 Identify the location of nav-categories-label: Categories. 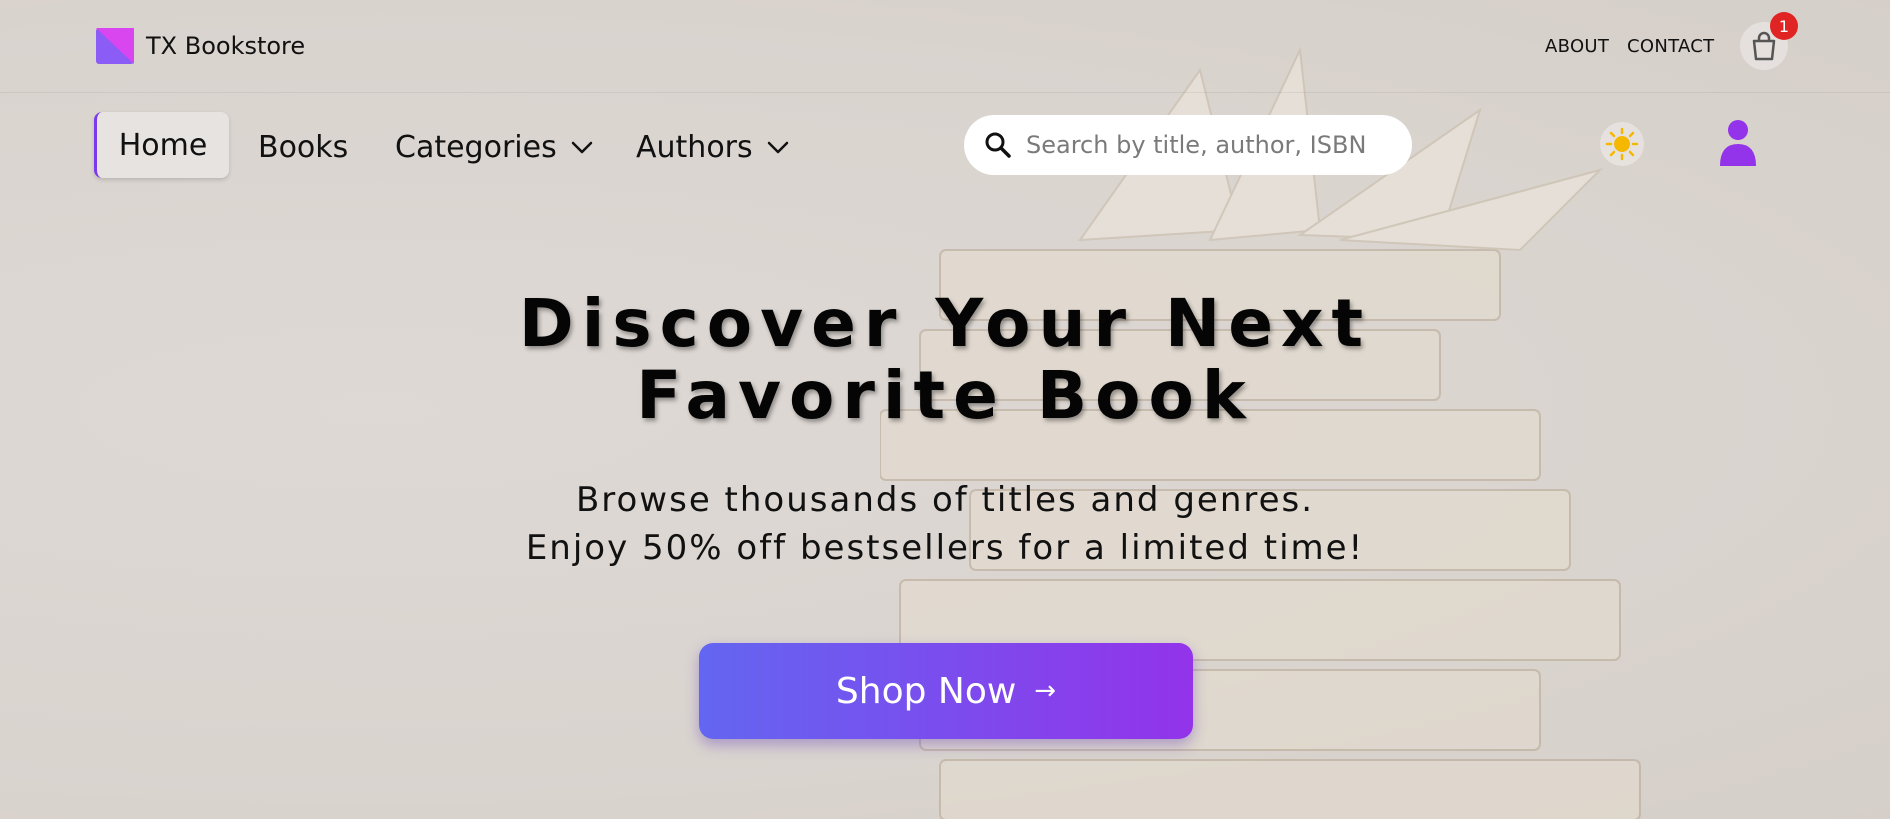
(476, 147).